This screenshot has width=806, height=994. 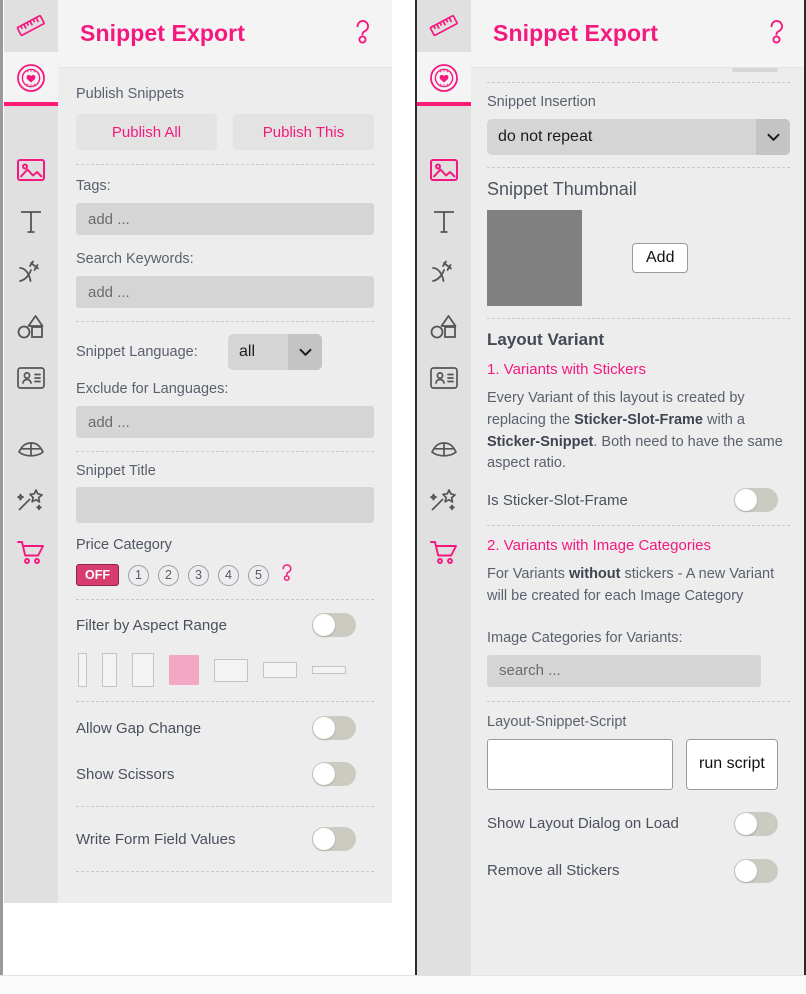 I want to click on chevron-down-icon, so click(x=305, y=352).